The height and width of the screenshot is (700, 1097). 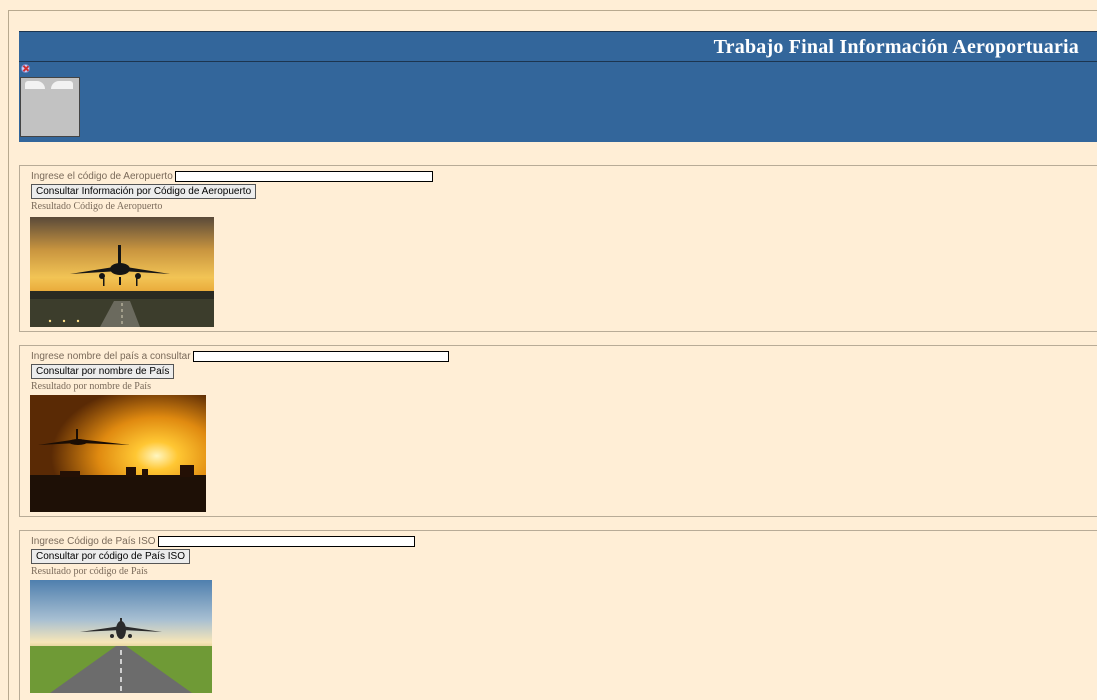 What do you see at coordinates (320, 356) in the screenshot?
I see `country-name-input` at bounding box center [320, 356].